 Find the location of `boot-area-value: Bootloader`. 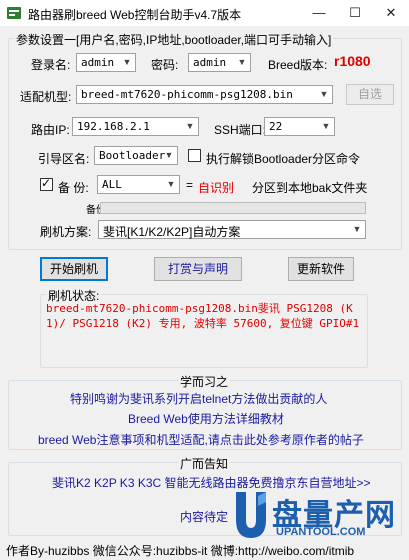

boot-area-value: Bootloader is located at coordinates (132, 155).